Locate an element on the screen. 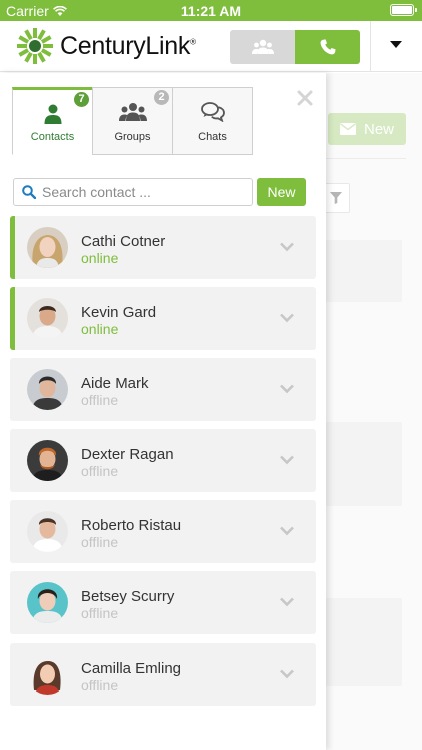 The image size is (422, 750). phone-mode-button is located at coordinates (327, 47).